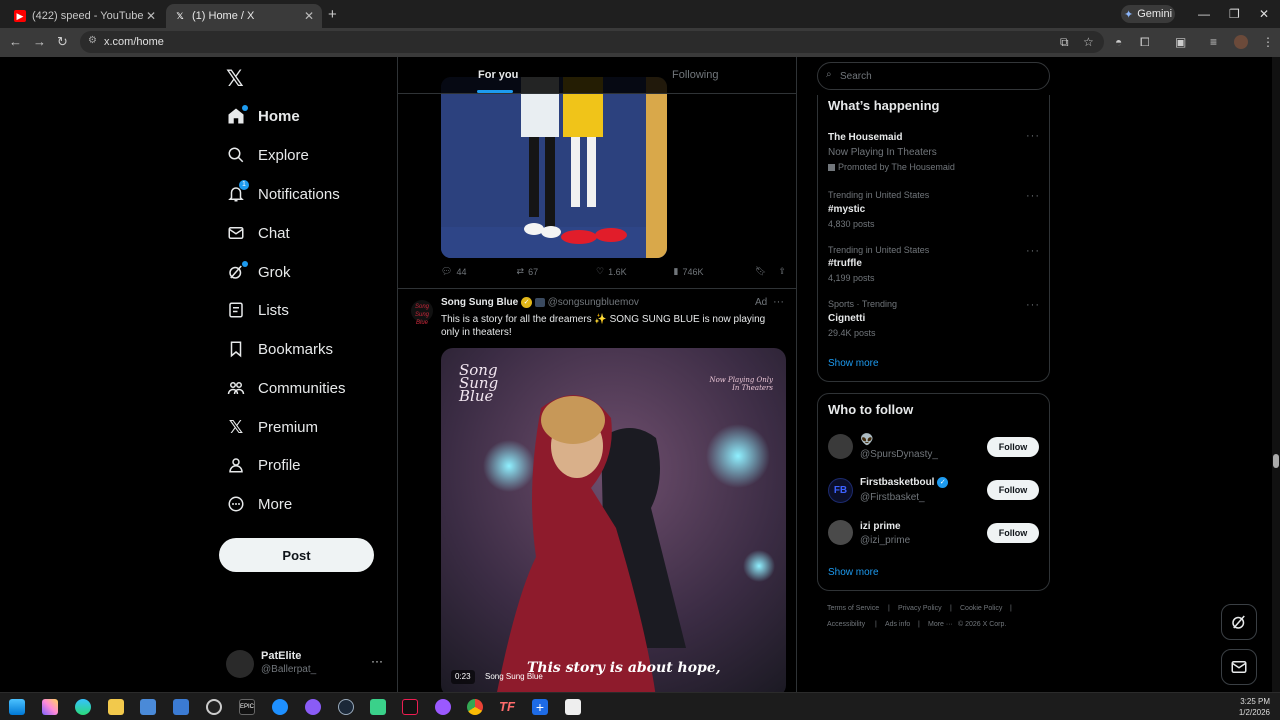 Image resolution: width=1280 pixels, height=720 pixels. Describe the element at coordinates (714, 271) in the screenshot. I see `views-button: ▮ 746K` at that location.